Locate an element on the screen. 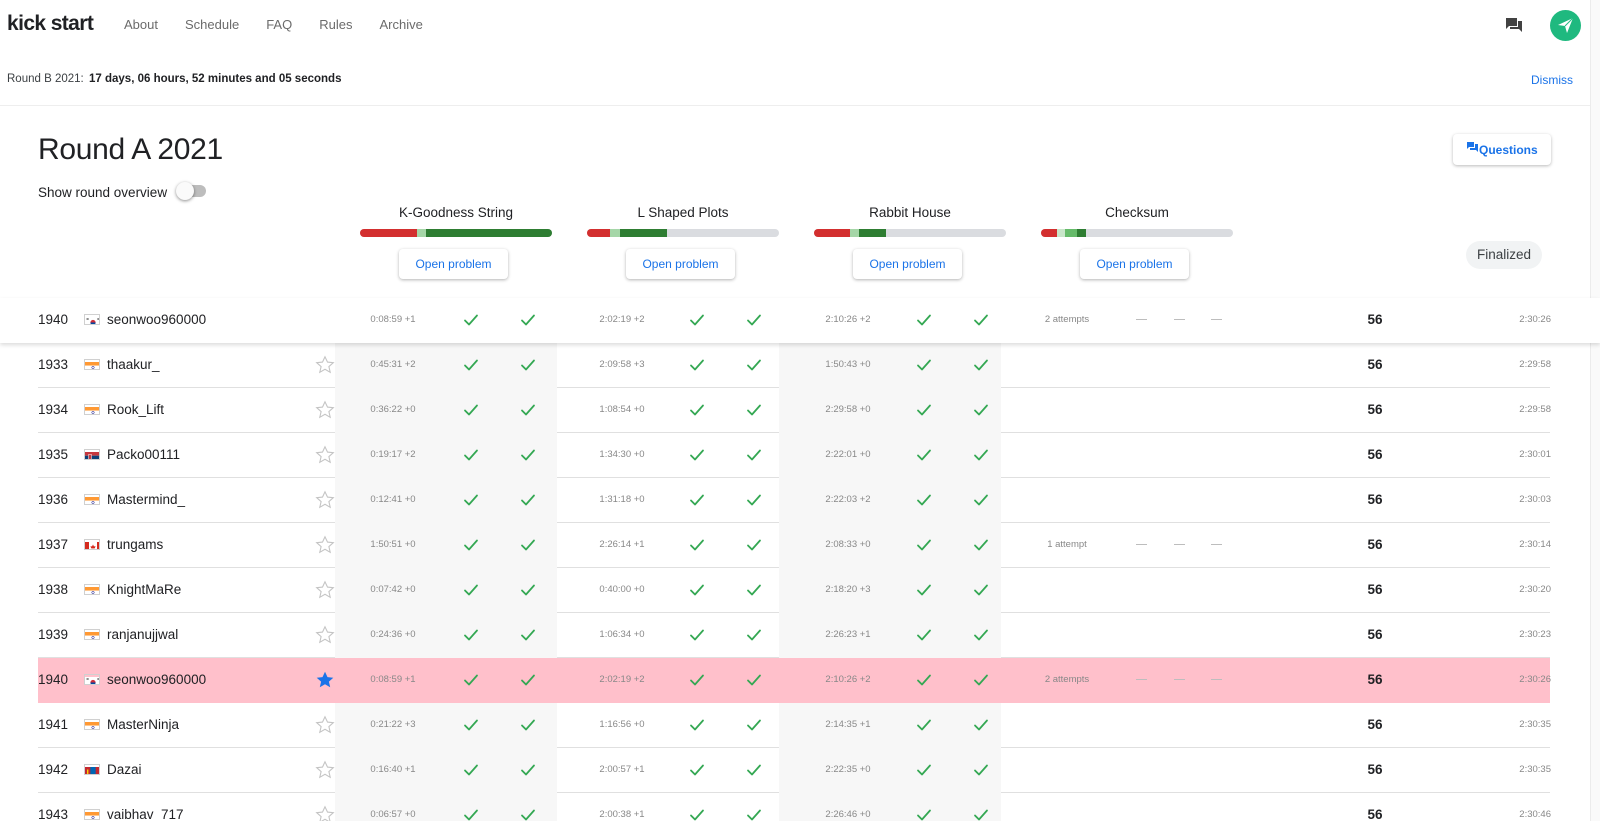  username: ranjanujjwal is located at coordinates (142, 634).